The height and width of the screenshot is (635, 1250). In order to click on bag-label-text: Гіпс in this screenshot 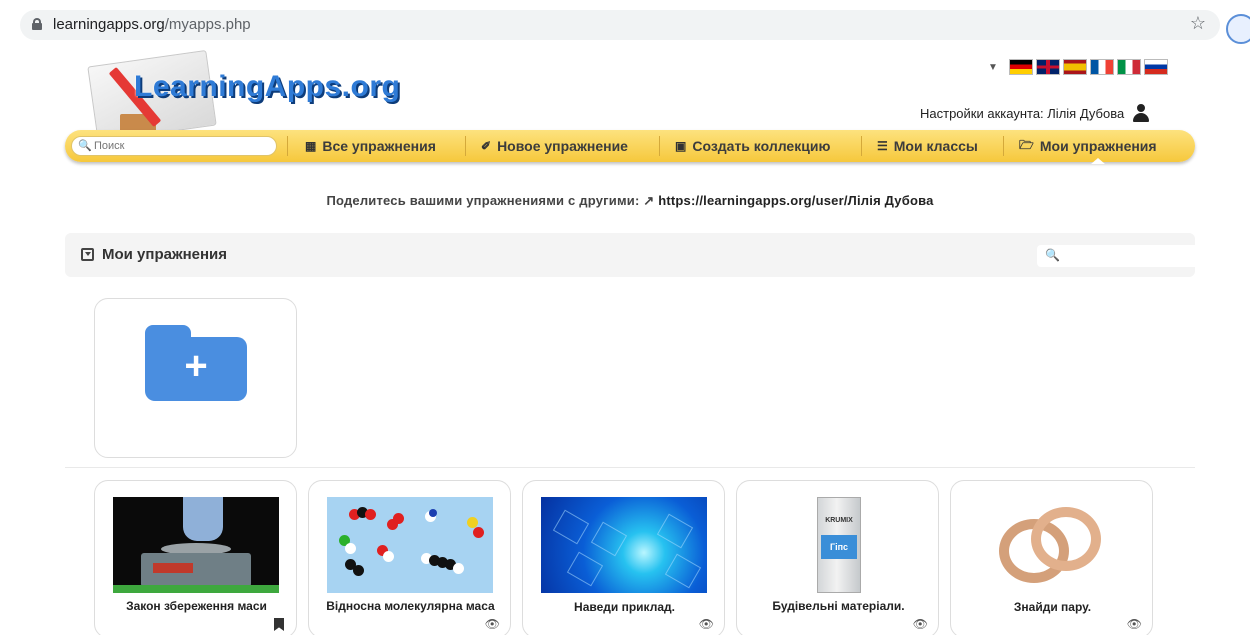, I will do `click(839, 547)`.